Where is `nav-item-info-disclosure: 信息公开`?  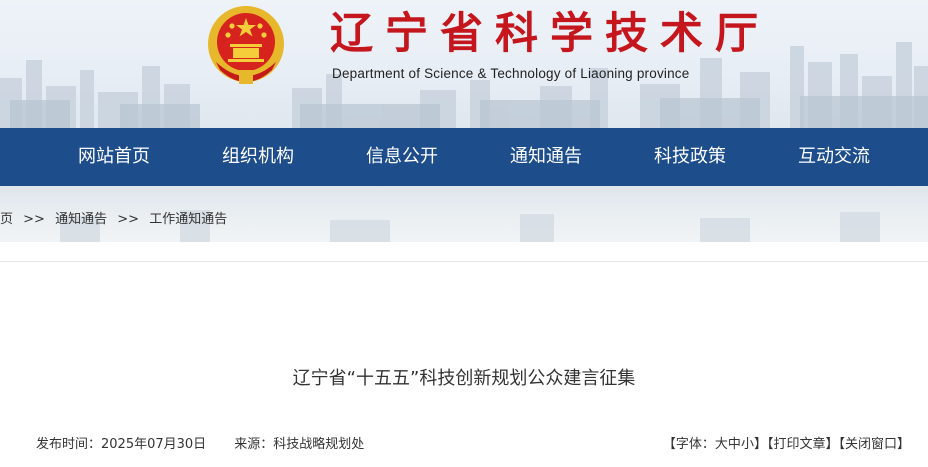
nav-item-info-disclosure: 信息公开 is located at coordinates (402, 157).